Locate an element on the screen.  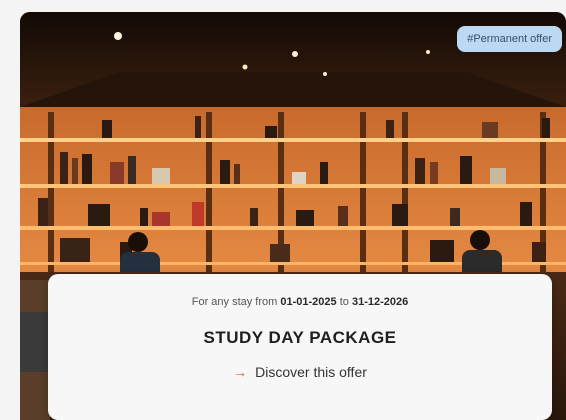
stay-prefix: For any stay from is located at coordinates (234, 302).